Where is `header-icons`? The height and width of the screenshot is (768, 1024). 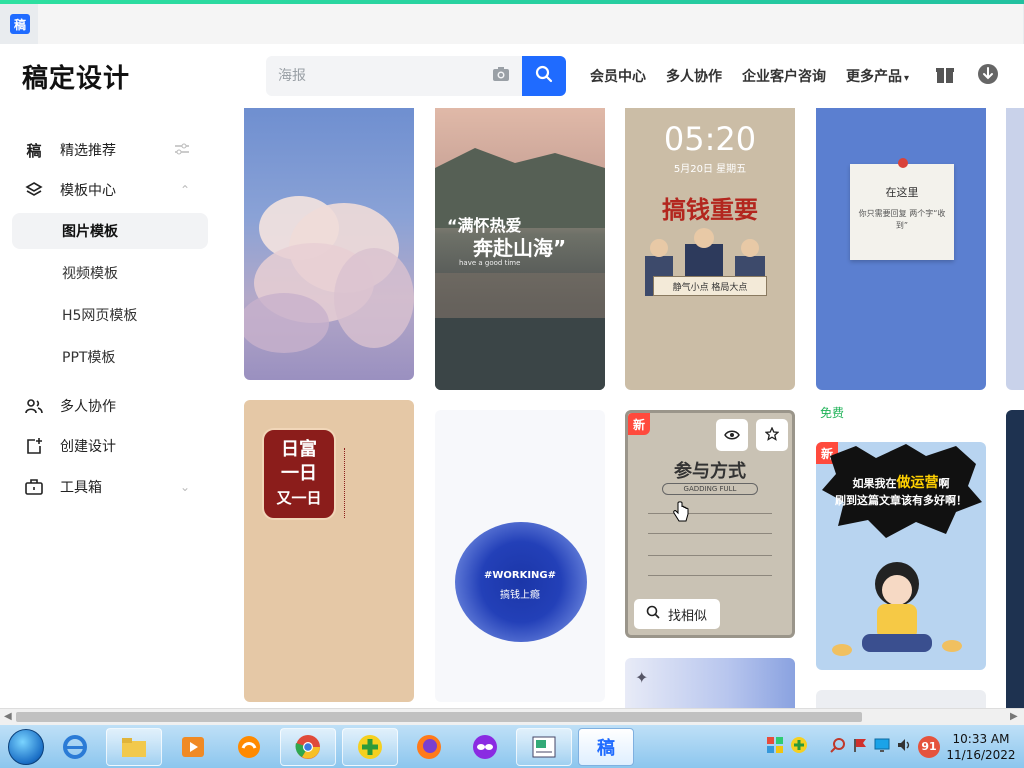
header-icons is located at coordinates (967, 76).